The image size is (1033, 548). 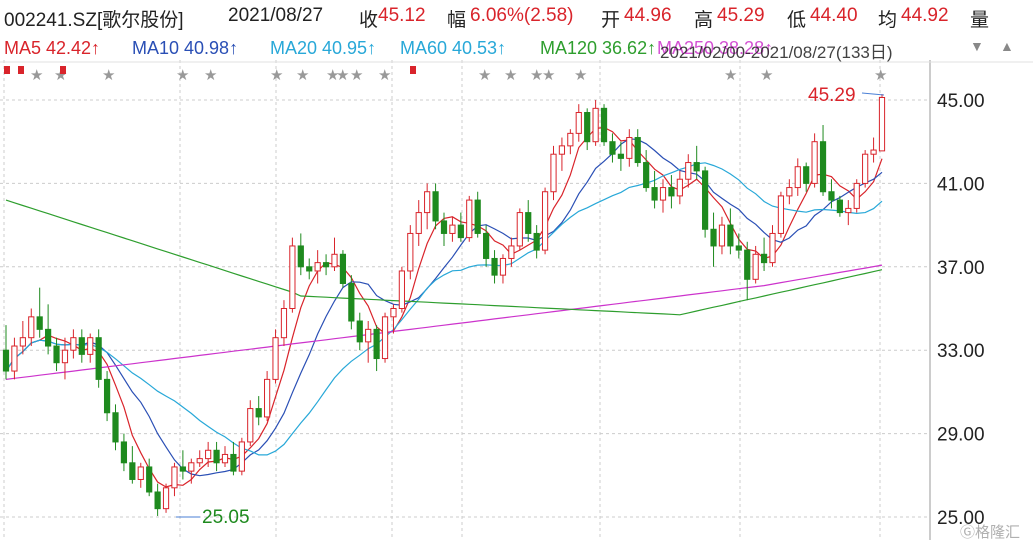 I want to click on avg-label: 均, so click(x=888, y=20).